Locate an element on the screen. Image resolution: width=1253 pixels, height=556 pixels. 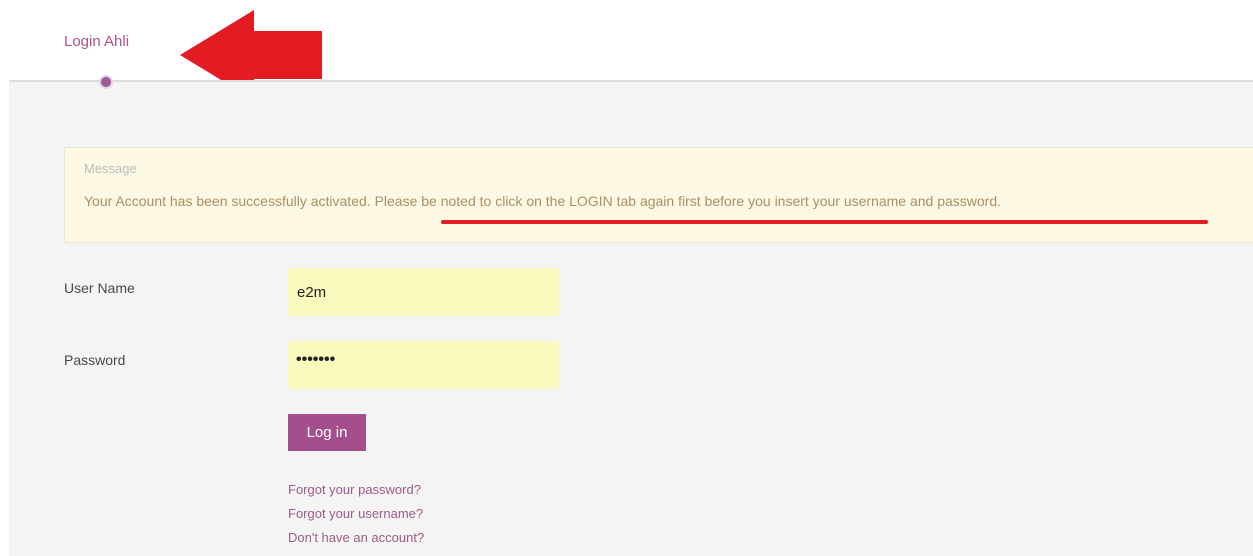
tab-dot-icon is located at coordinates (106, 82).